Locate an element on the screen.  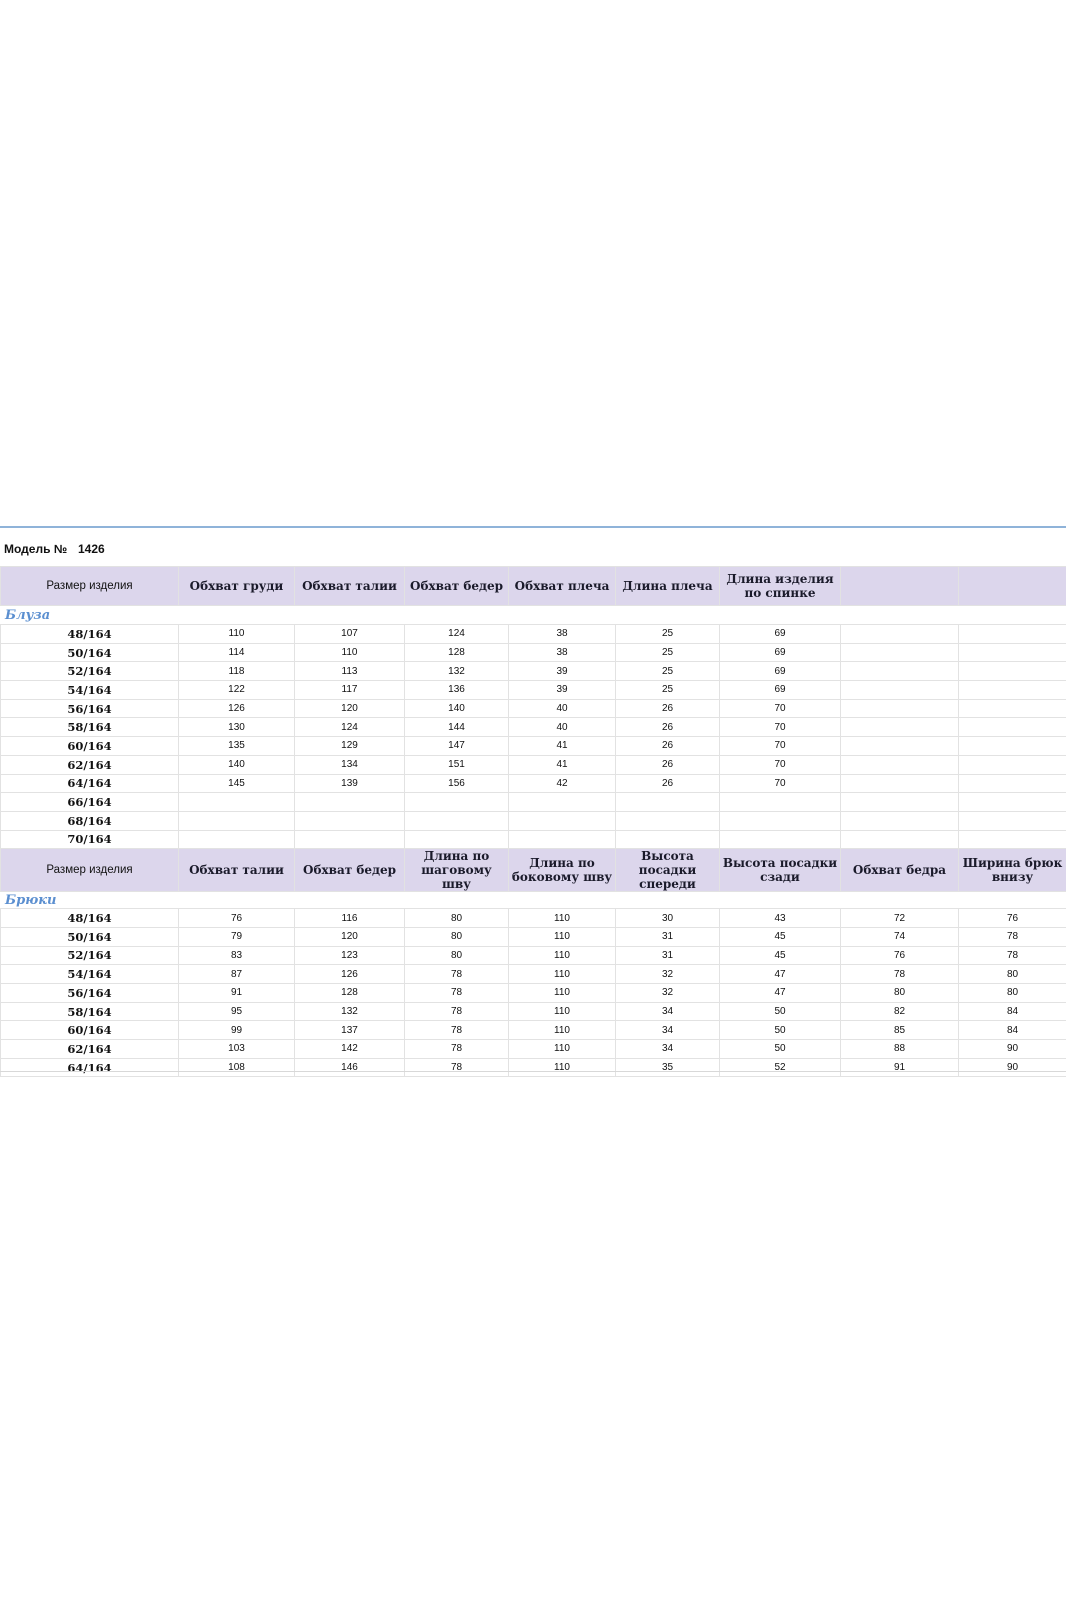
value-cell: 35 is located at coordinates (667, 1067).